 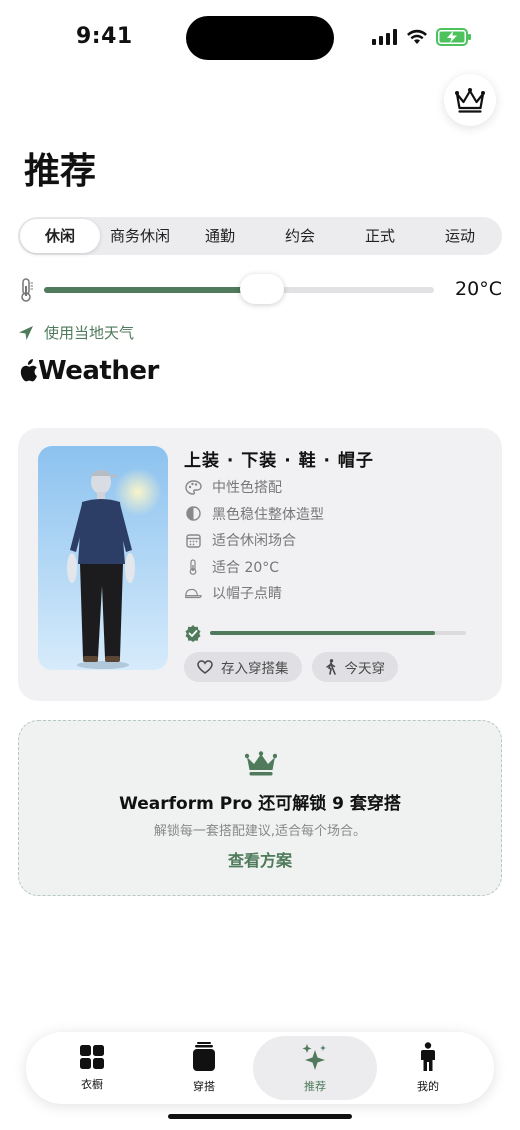 I want to click on tab-label: 推荐, so click(x=315, y=1086).